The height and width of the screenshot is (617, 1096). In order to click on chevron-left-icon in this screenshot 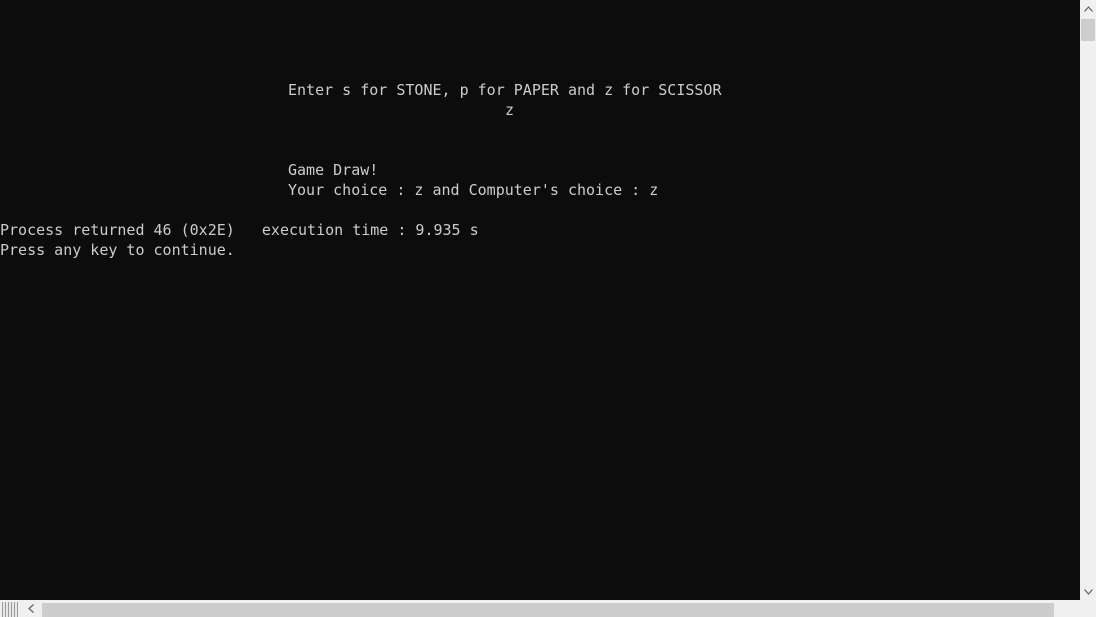, I will do `click(31, 608)`.